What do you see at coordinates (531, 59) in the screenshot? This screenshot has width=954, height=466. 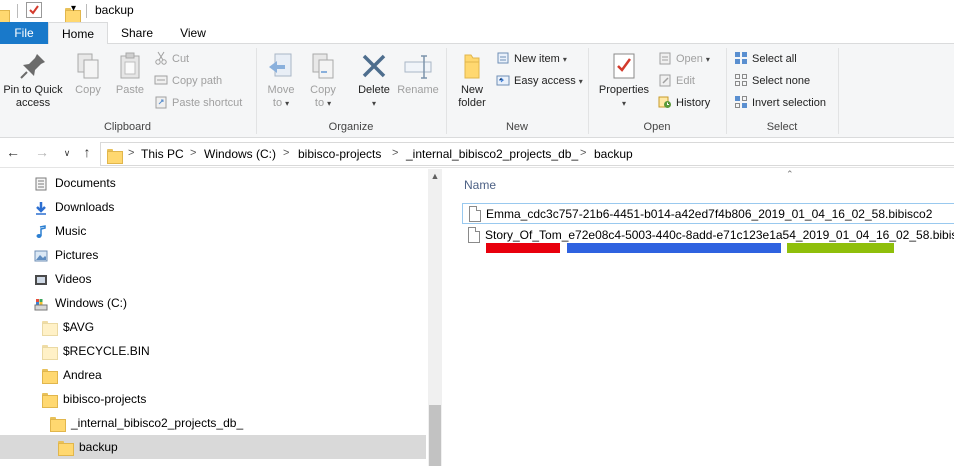 I see `new-item-button: New item ▾` at bounding box center [531, 59].